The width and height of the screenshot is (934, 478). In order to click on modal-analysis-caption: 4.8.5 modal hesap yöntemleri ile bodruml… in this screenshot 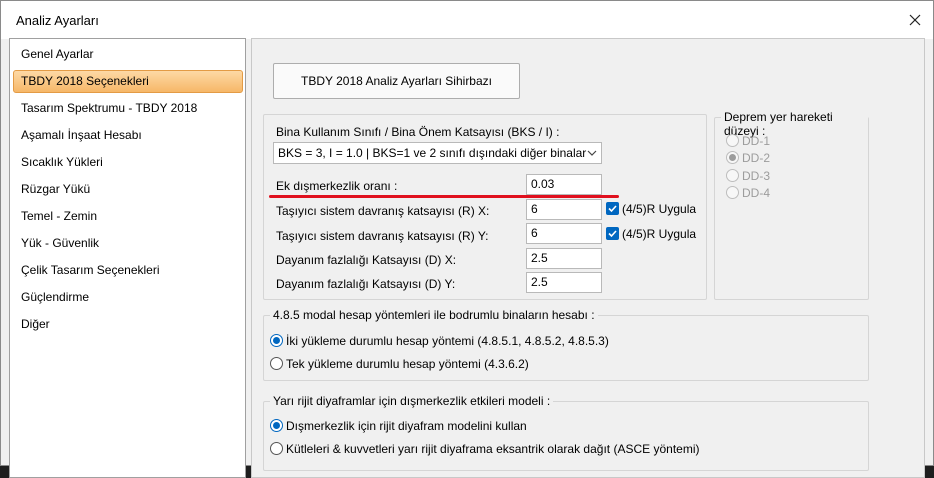, I will do `click(434, 315)`.